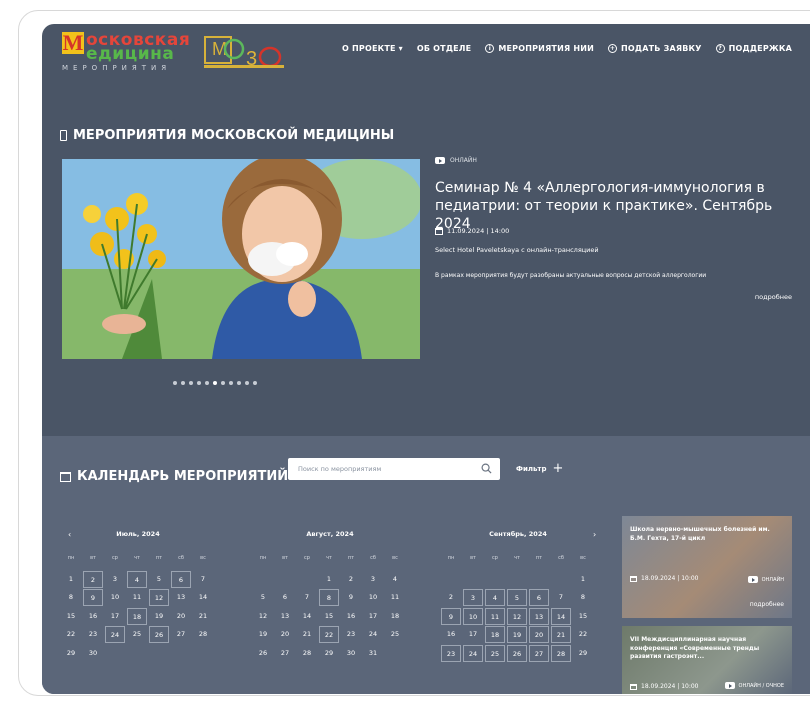 This screenshot has height=704, width=810. What do you see at coordinates (773, 297) in the screenshot?
I see `event-more-link: подробнее` at bounding box center [773, 297].